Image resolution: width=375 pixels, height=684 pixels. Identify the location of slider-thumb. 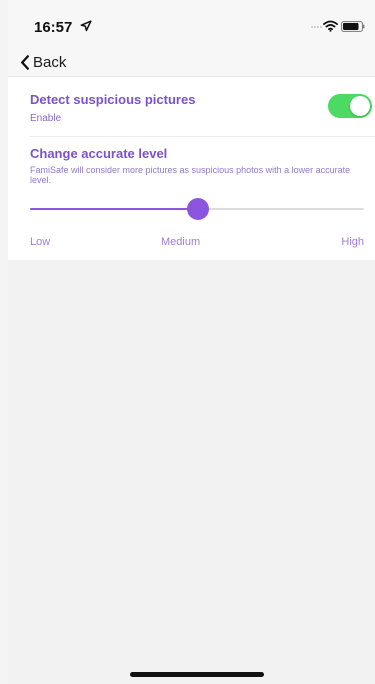
(198, 209).